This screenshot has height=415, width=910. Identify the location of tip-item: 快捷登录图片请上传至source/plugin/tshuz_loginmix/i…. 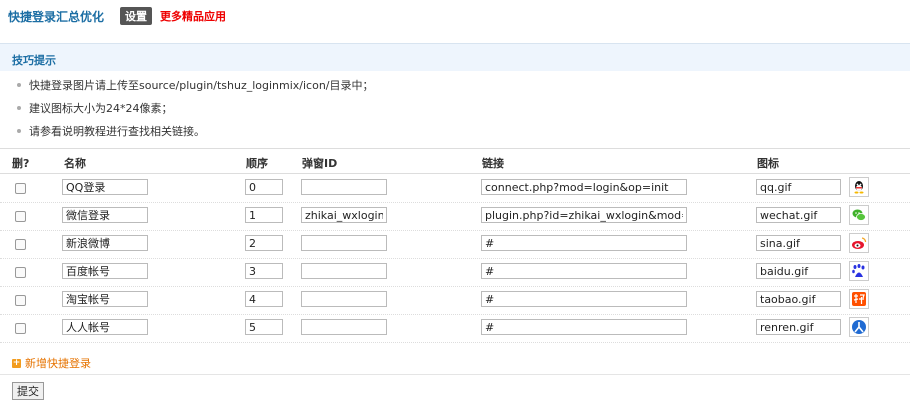
(195, 85).